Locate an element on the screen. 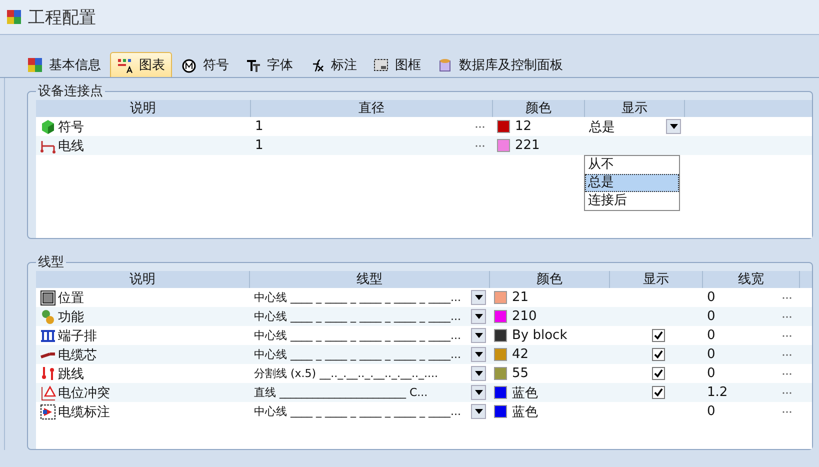 The height and width of the screenshot is (467, 819). tab: 基本信息 is located at coordinates (64, 64).